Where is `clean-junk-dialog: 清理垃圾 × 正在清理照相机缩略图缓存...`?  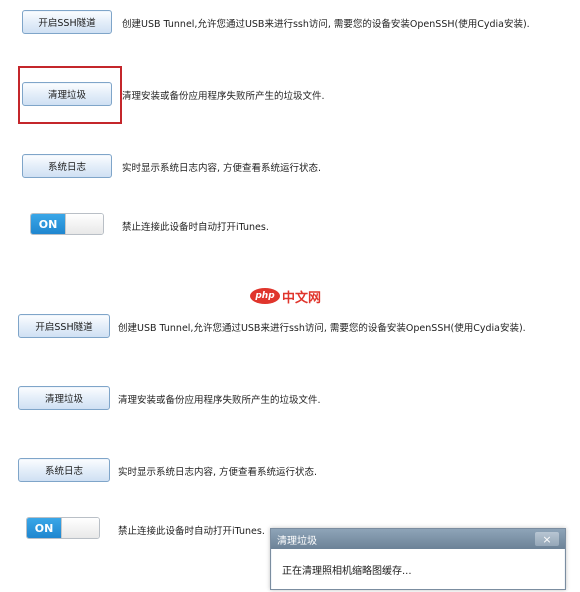 clean-junk-dialog: 清理垃圾 × 正在清理照相机缩略图缓存... is located at coordinates (418, 559).